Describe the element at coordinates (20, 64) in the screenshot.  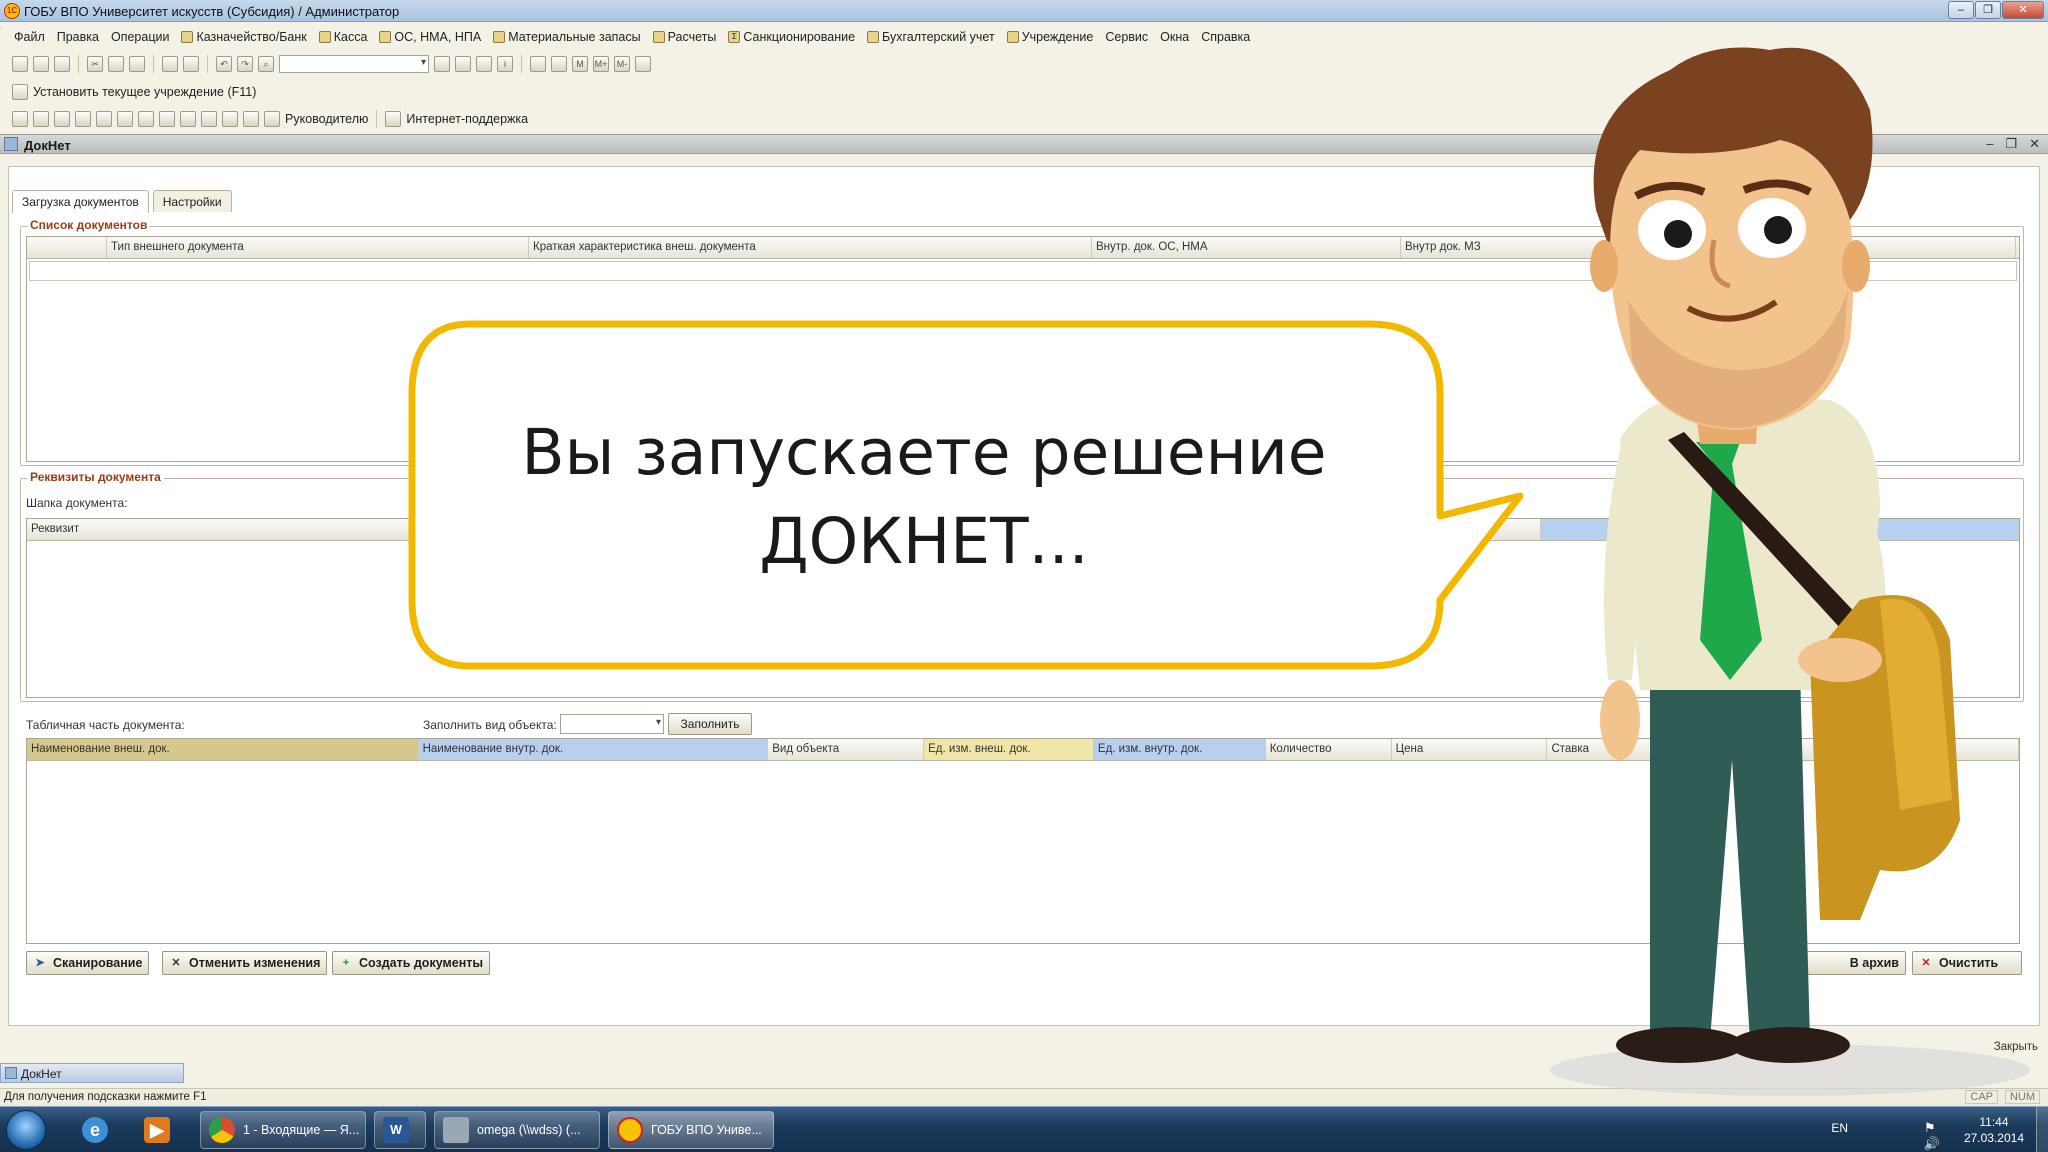
I see `new-icon` at that location.